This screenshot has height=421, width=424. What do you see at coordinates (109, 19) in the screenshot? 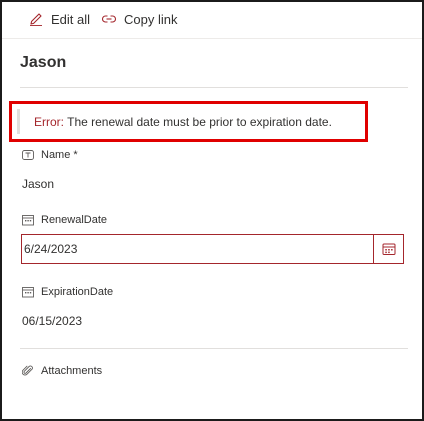
I see `link-icon` at bounding box center [109, 19].